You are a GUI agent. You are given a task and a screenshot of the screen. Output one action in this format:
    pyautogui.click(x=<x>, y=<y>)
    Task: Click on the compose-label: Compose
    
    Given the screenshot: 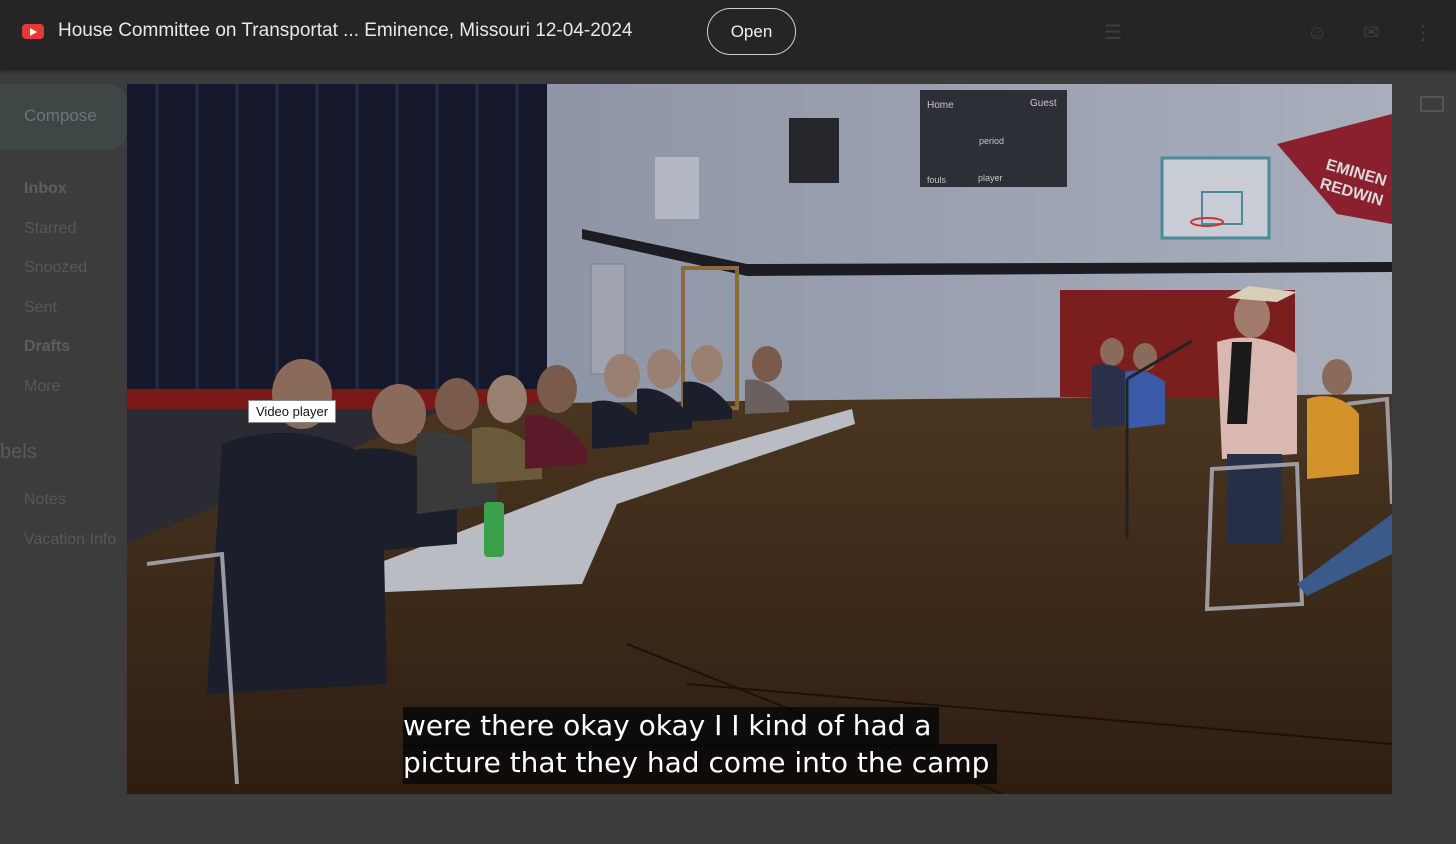 What is the action you would take?
    pyautogui.click(x=60, y=115)
    